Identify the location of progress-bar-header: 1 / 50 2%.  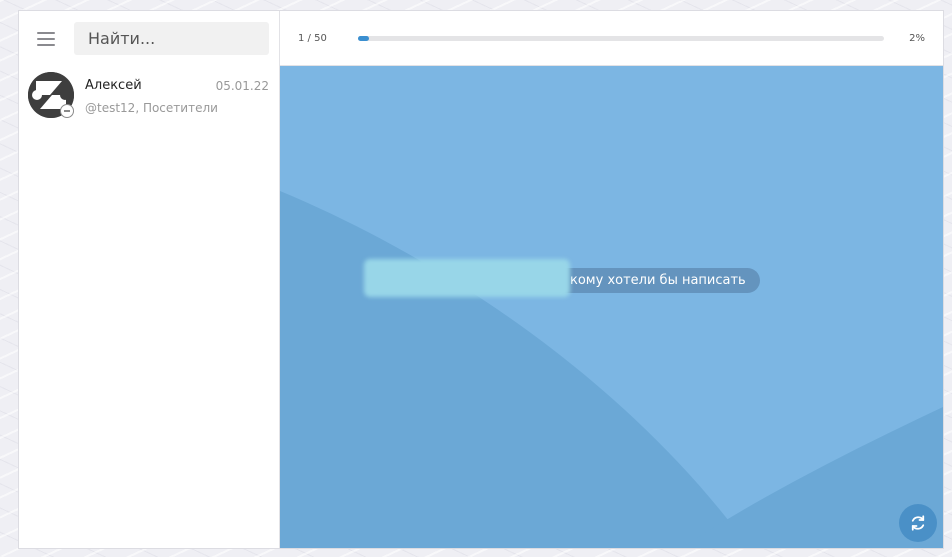
(611, 38).